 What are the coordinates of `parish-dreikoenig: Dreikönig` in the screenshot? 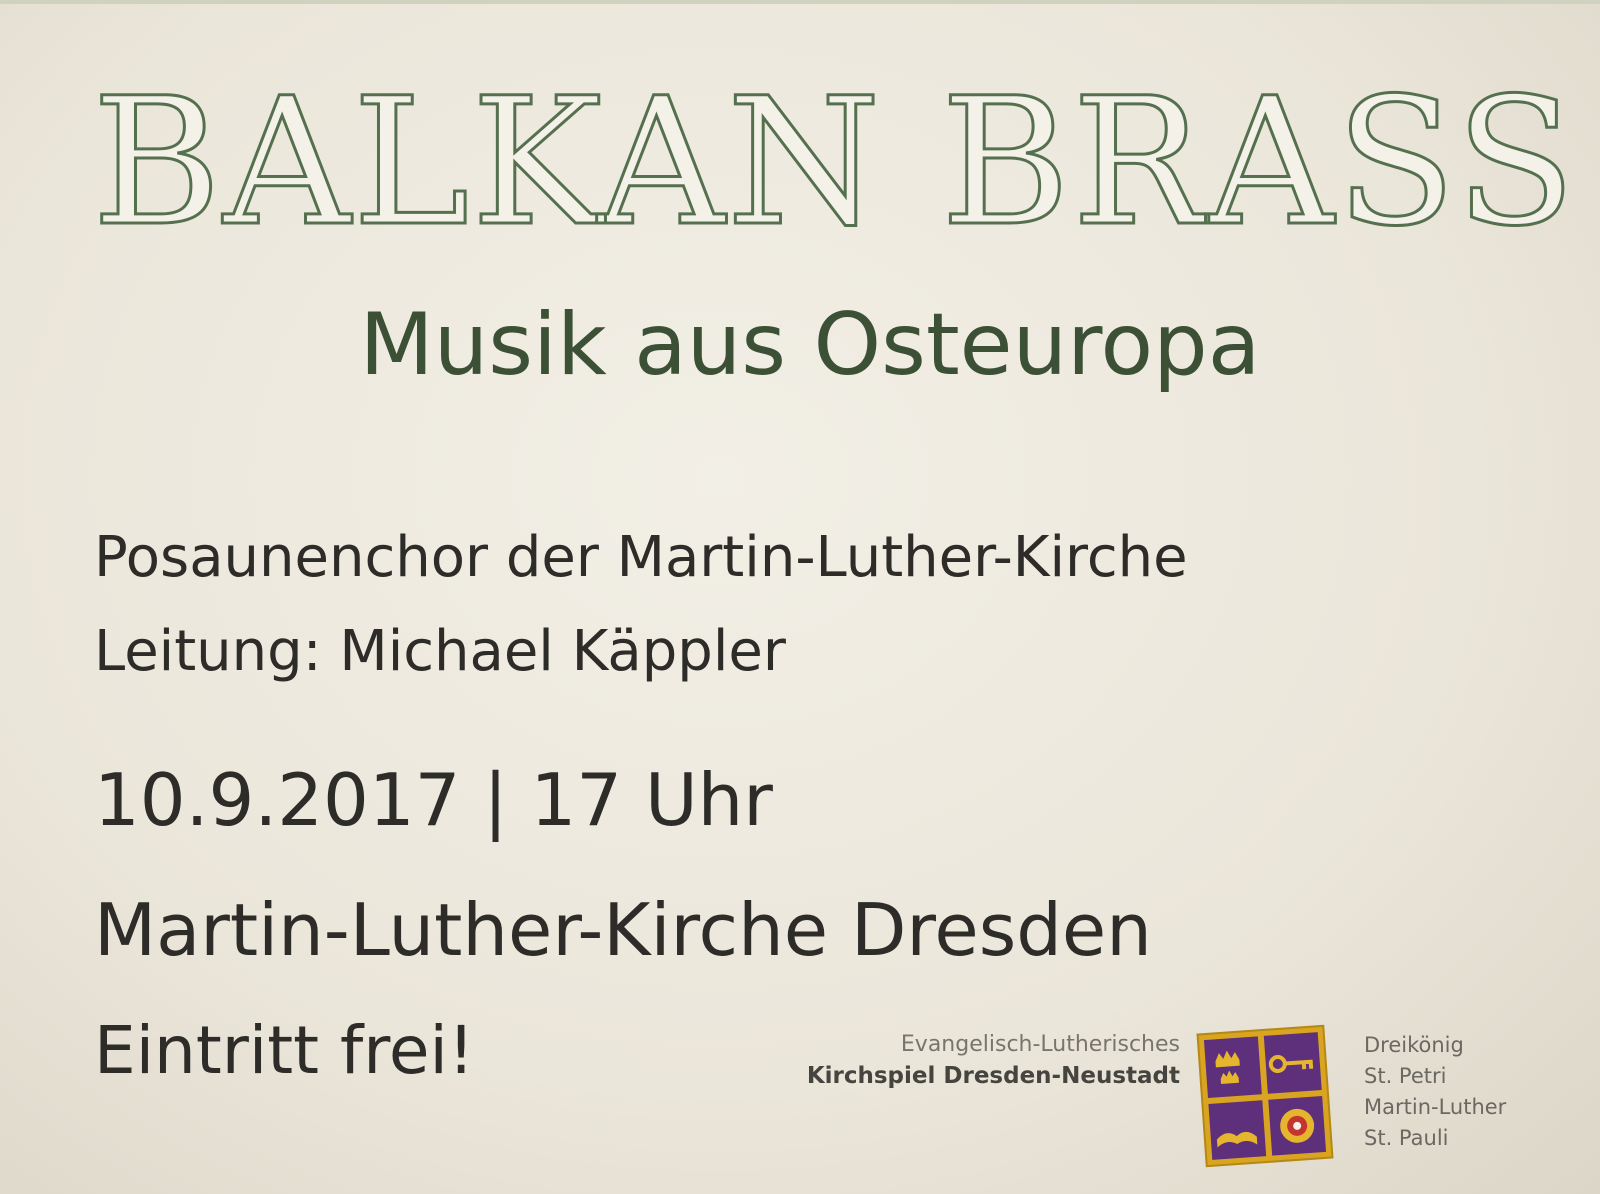 It's located at (1414, 1045).